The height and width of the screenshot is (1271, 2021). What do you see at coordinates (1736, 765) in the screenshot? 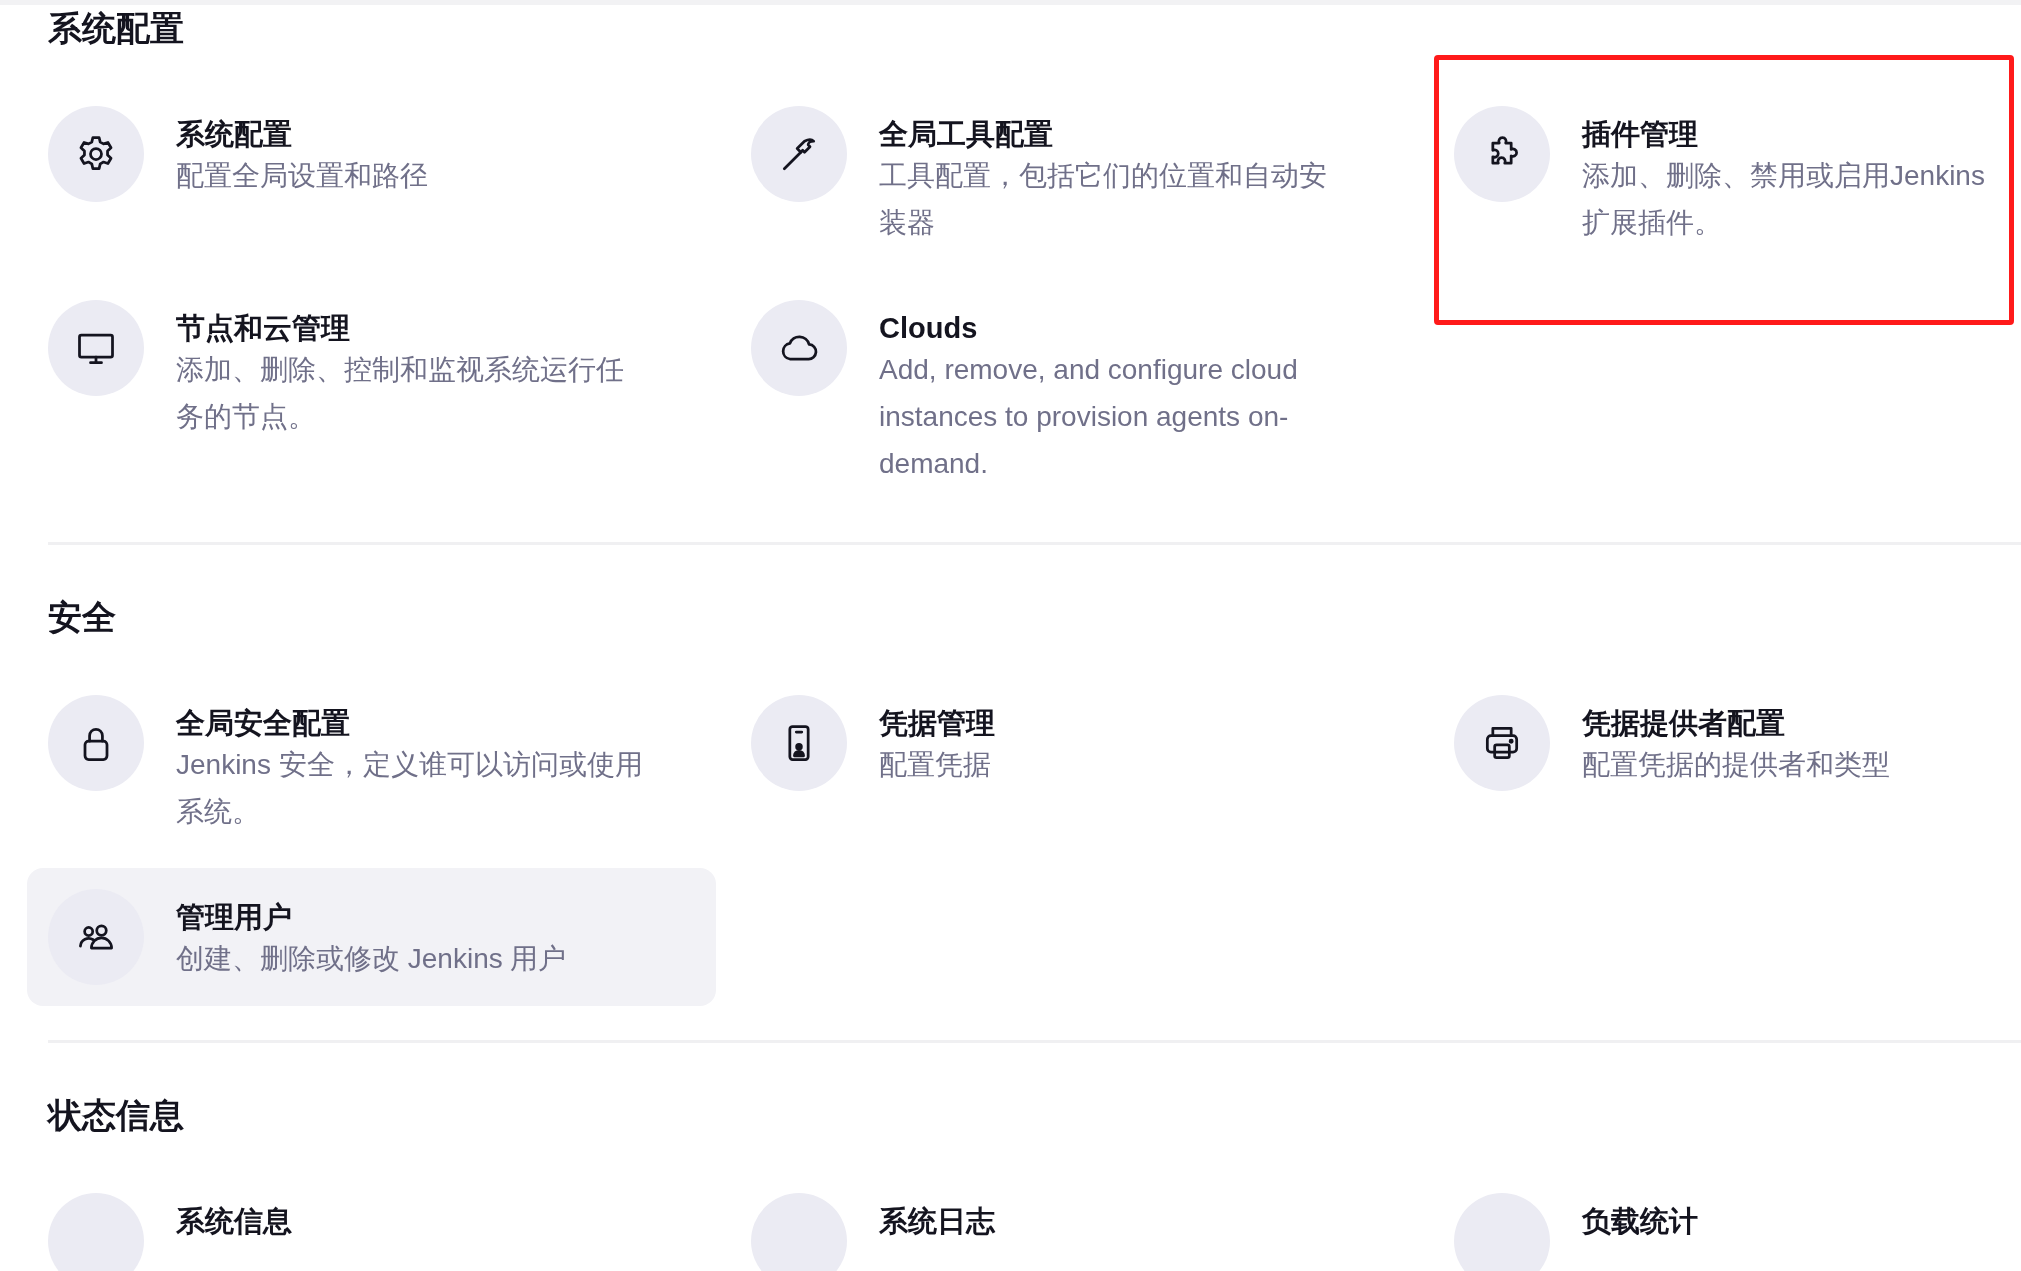
I see `link-description: 配置凭据的提供者和类型` at bounding box center [1736, 765].